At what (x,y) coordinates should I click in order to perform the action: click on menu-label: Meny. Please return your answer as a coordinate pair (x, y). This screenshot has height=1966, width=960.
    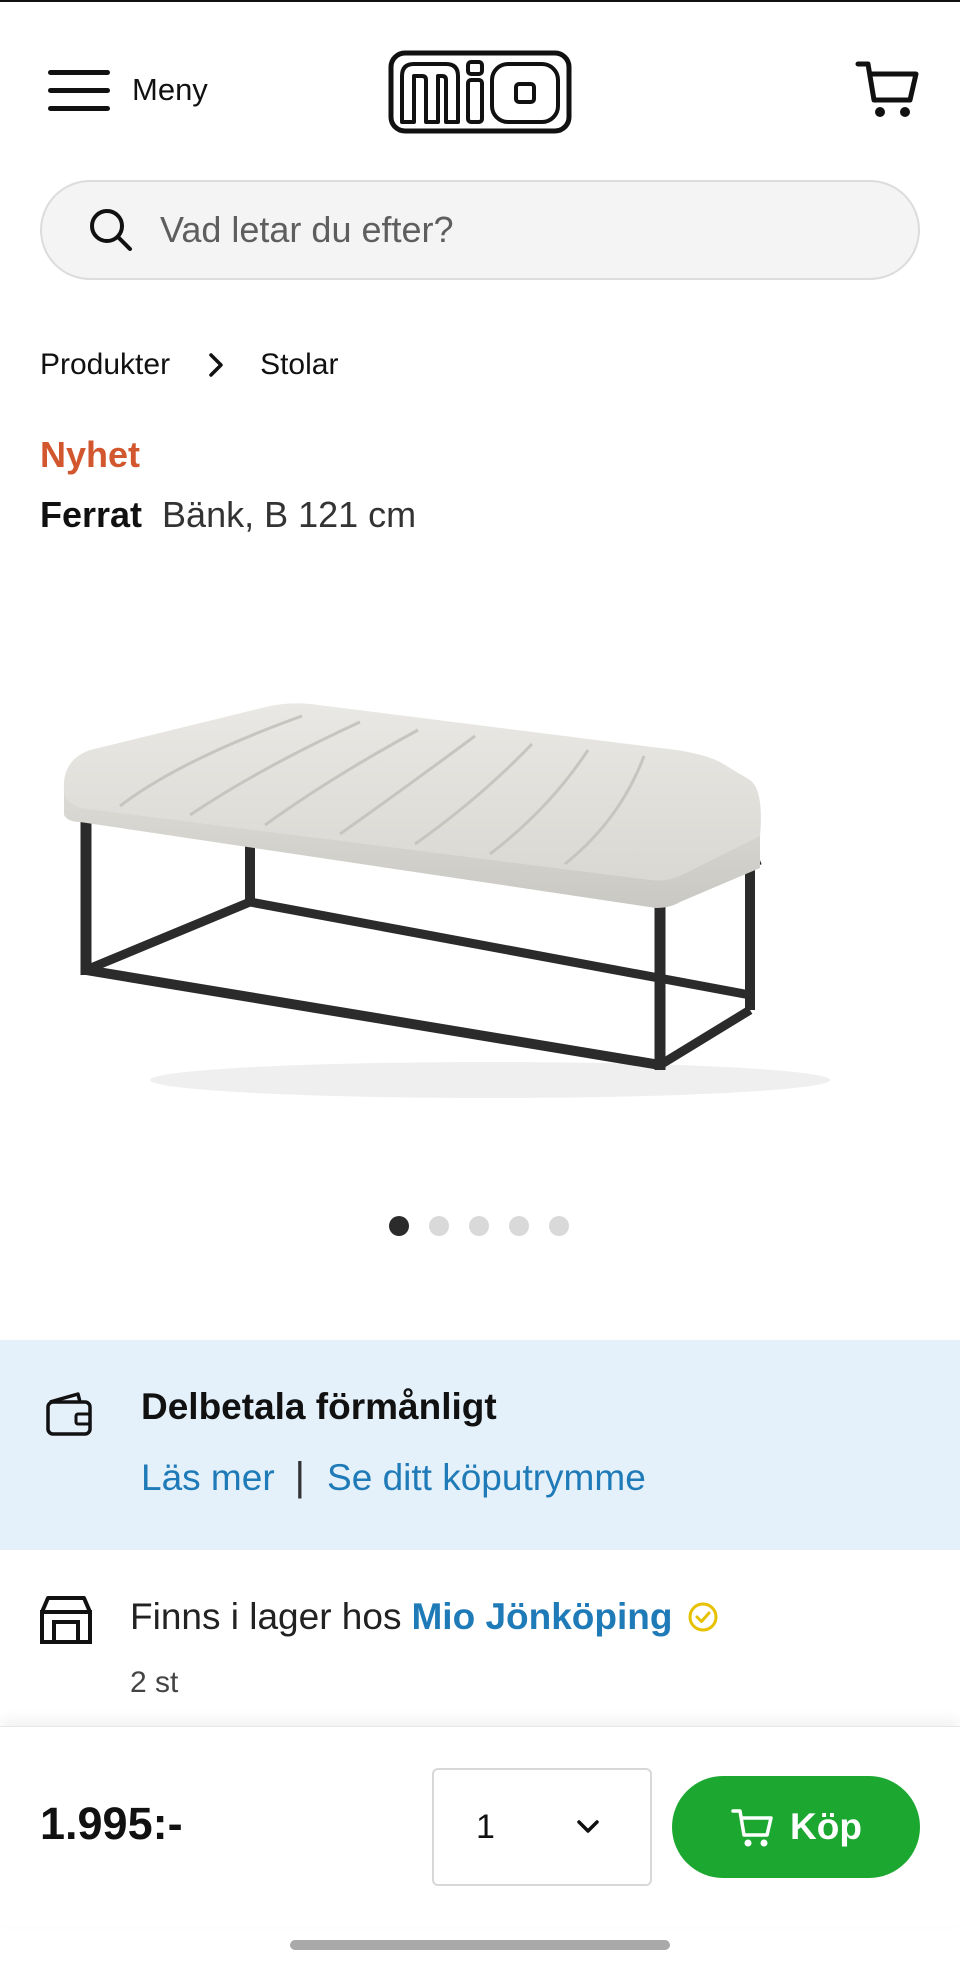
    Looking at the image, I should click on (170, 89).